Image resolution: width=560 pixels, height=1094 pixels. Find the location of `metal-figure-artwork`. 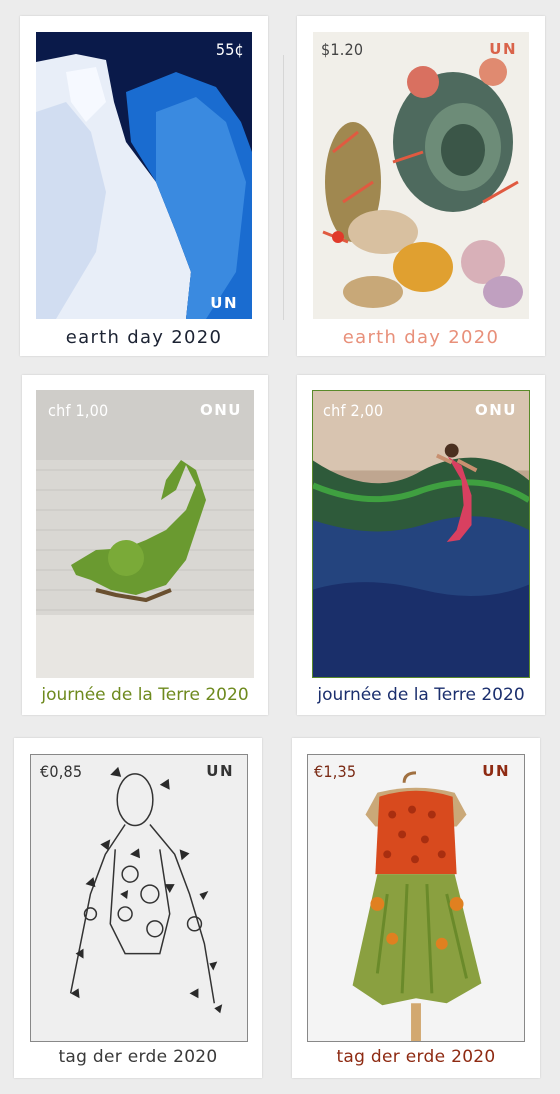

metal-figure-artwork is located at coordinates (139, 898).